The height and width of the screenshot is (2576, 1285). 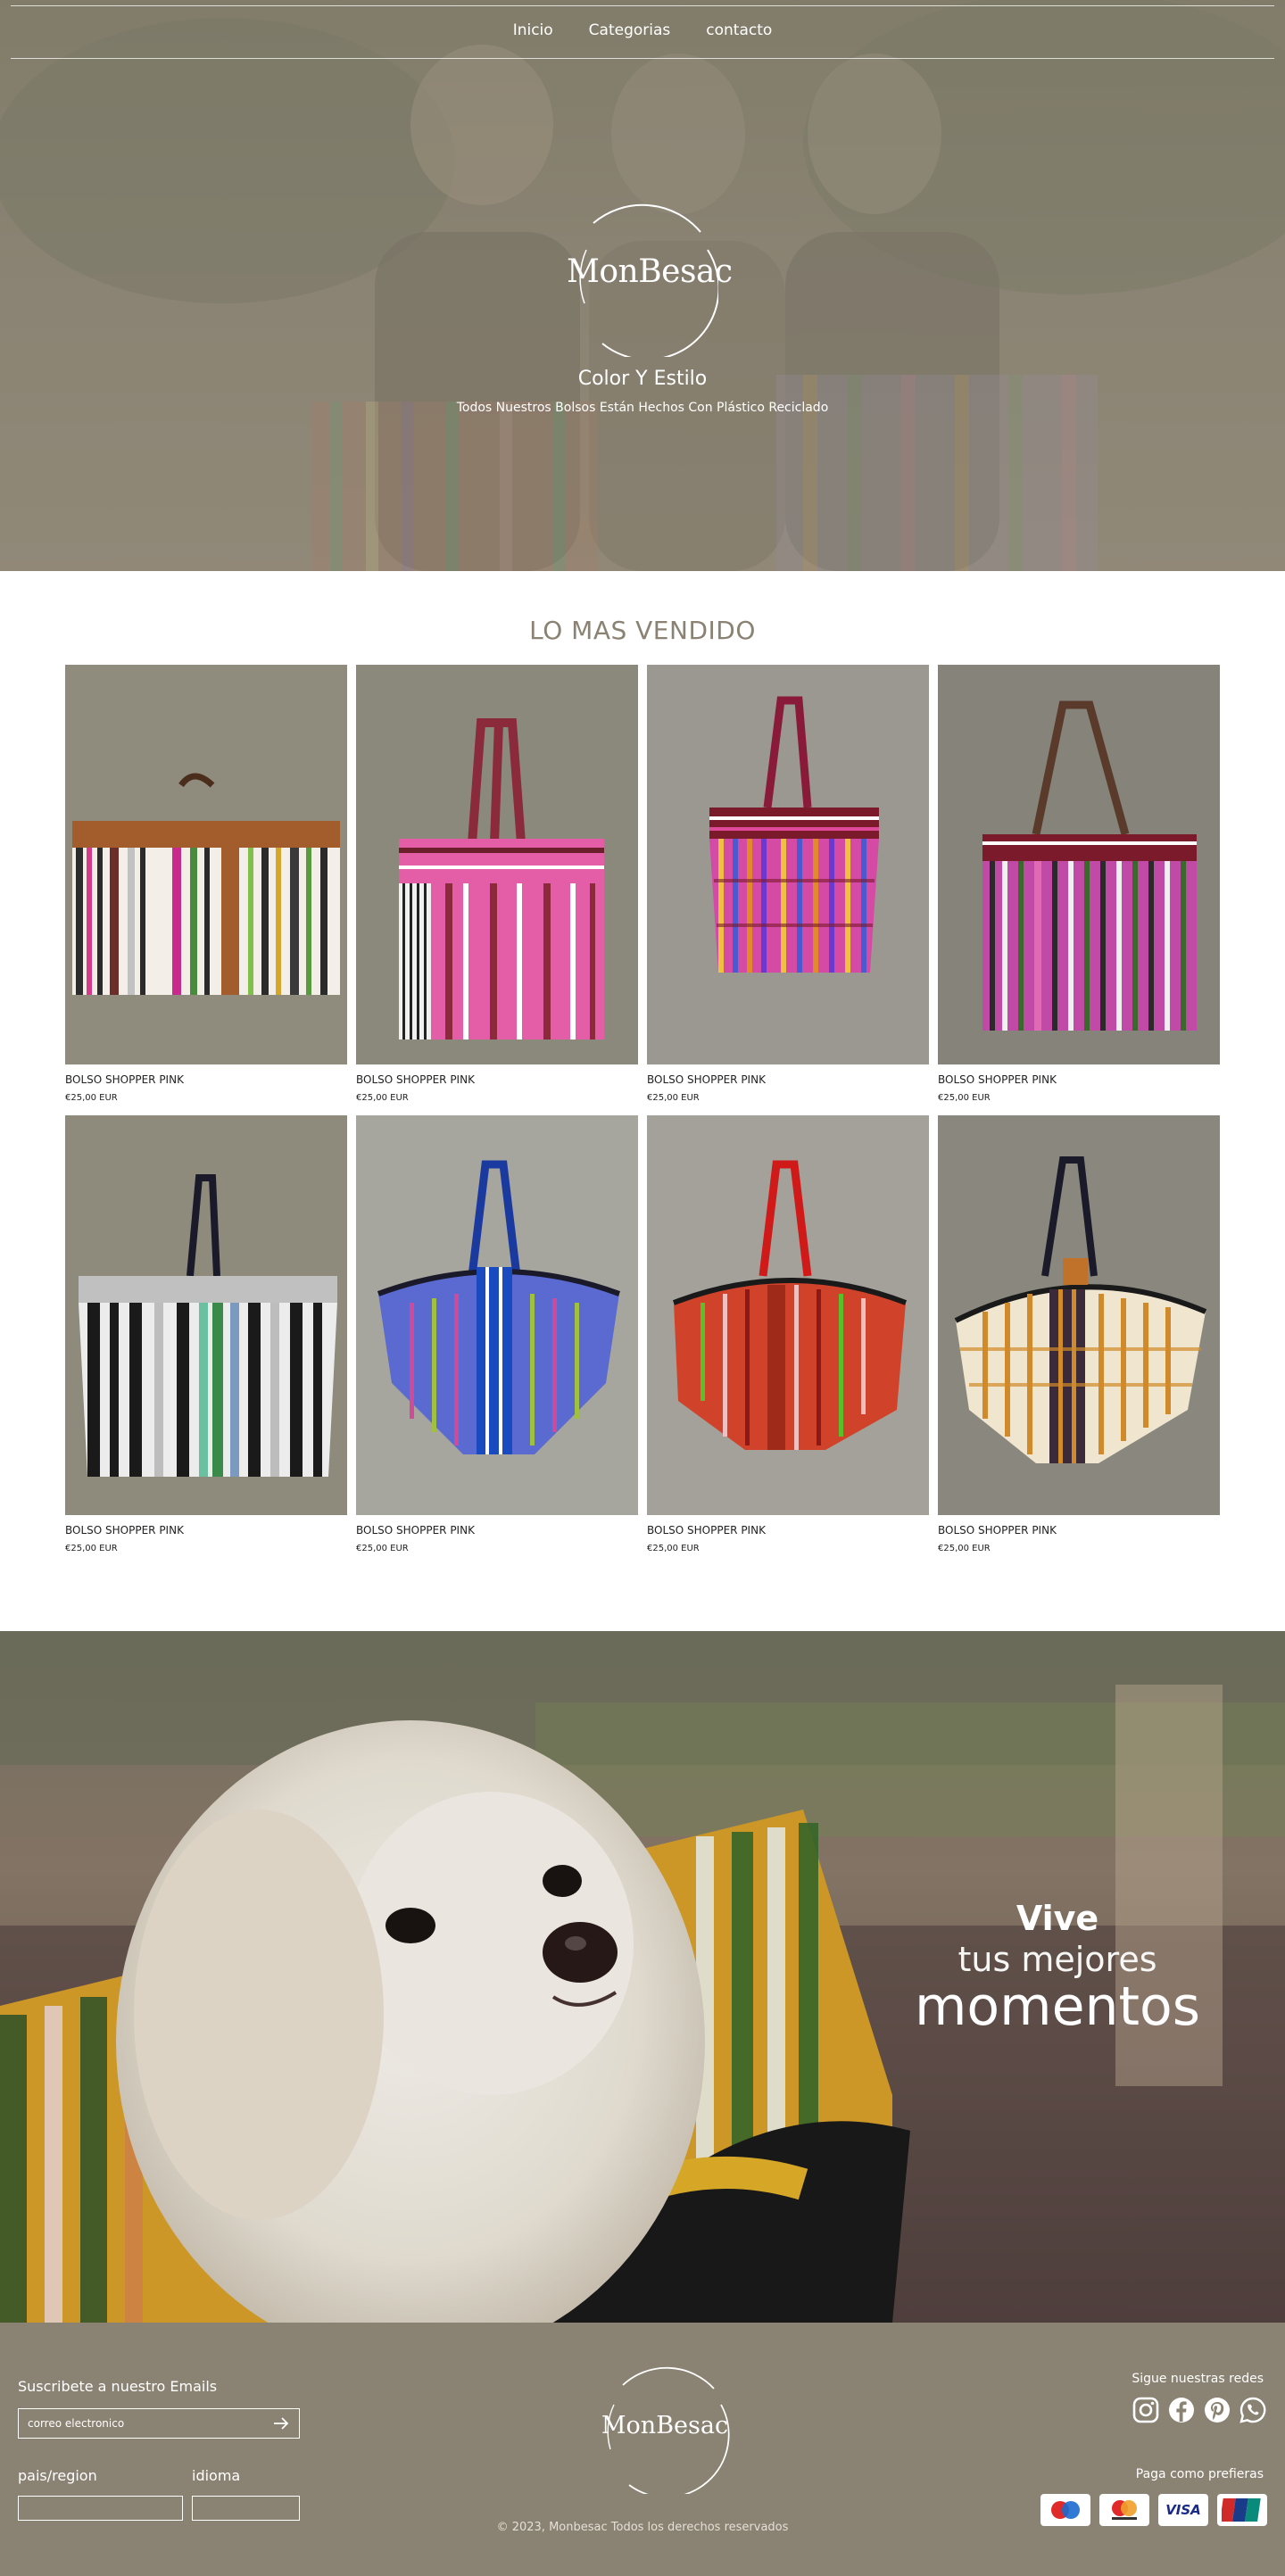 What do you see at coordinates (281, 2423) in the screenshot?
I see `arrow-right-icon` at bounding box center [281, 2423].